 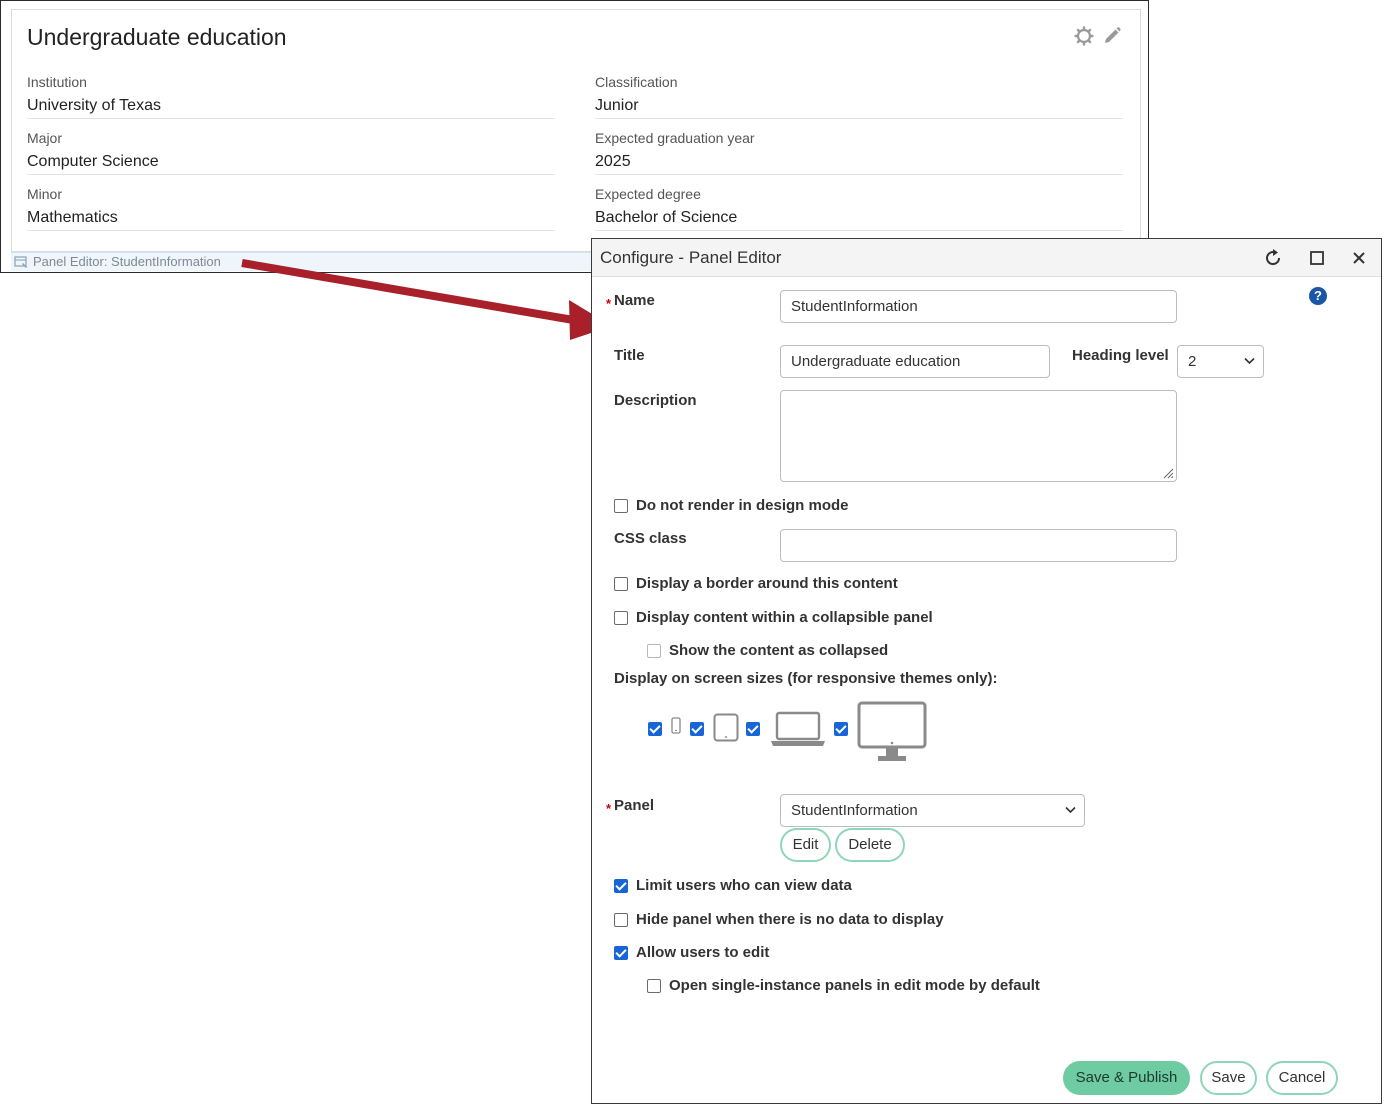 I want to click on dialog-title: Configure - Panel Editor, so click(x=691, y=257).